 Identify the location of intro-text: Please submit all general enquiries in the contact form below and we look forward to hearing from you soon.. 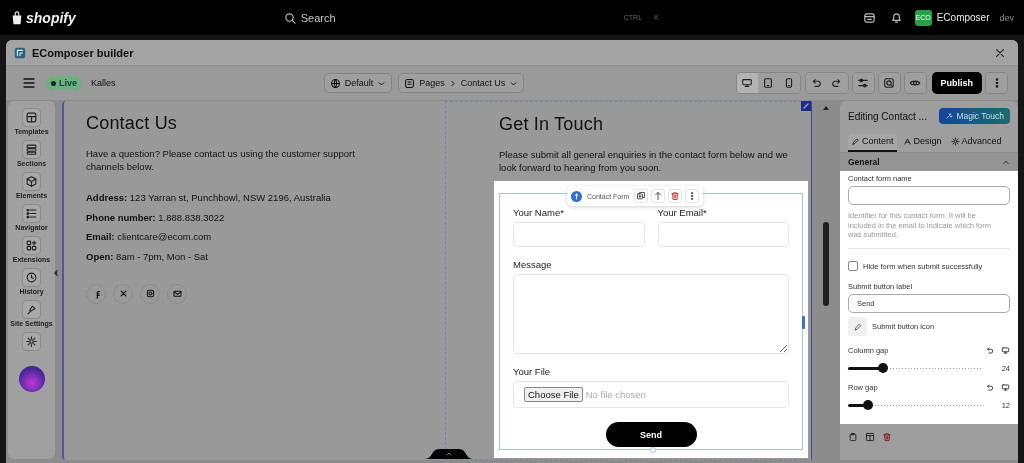
(644, 161).